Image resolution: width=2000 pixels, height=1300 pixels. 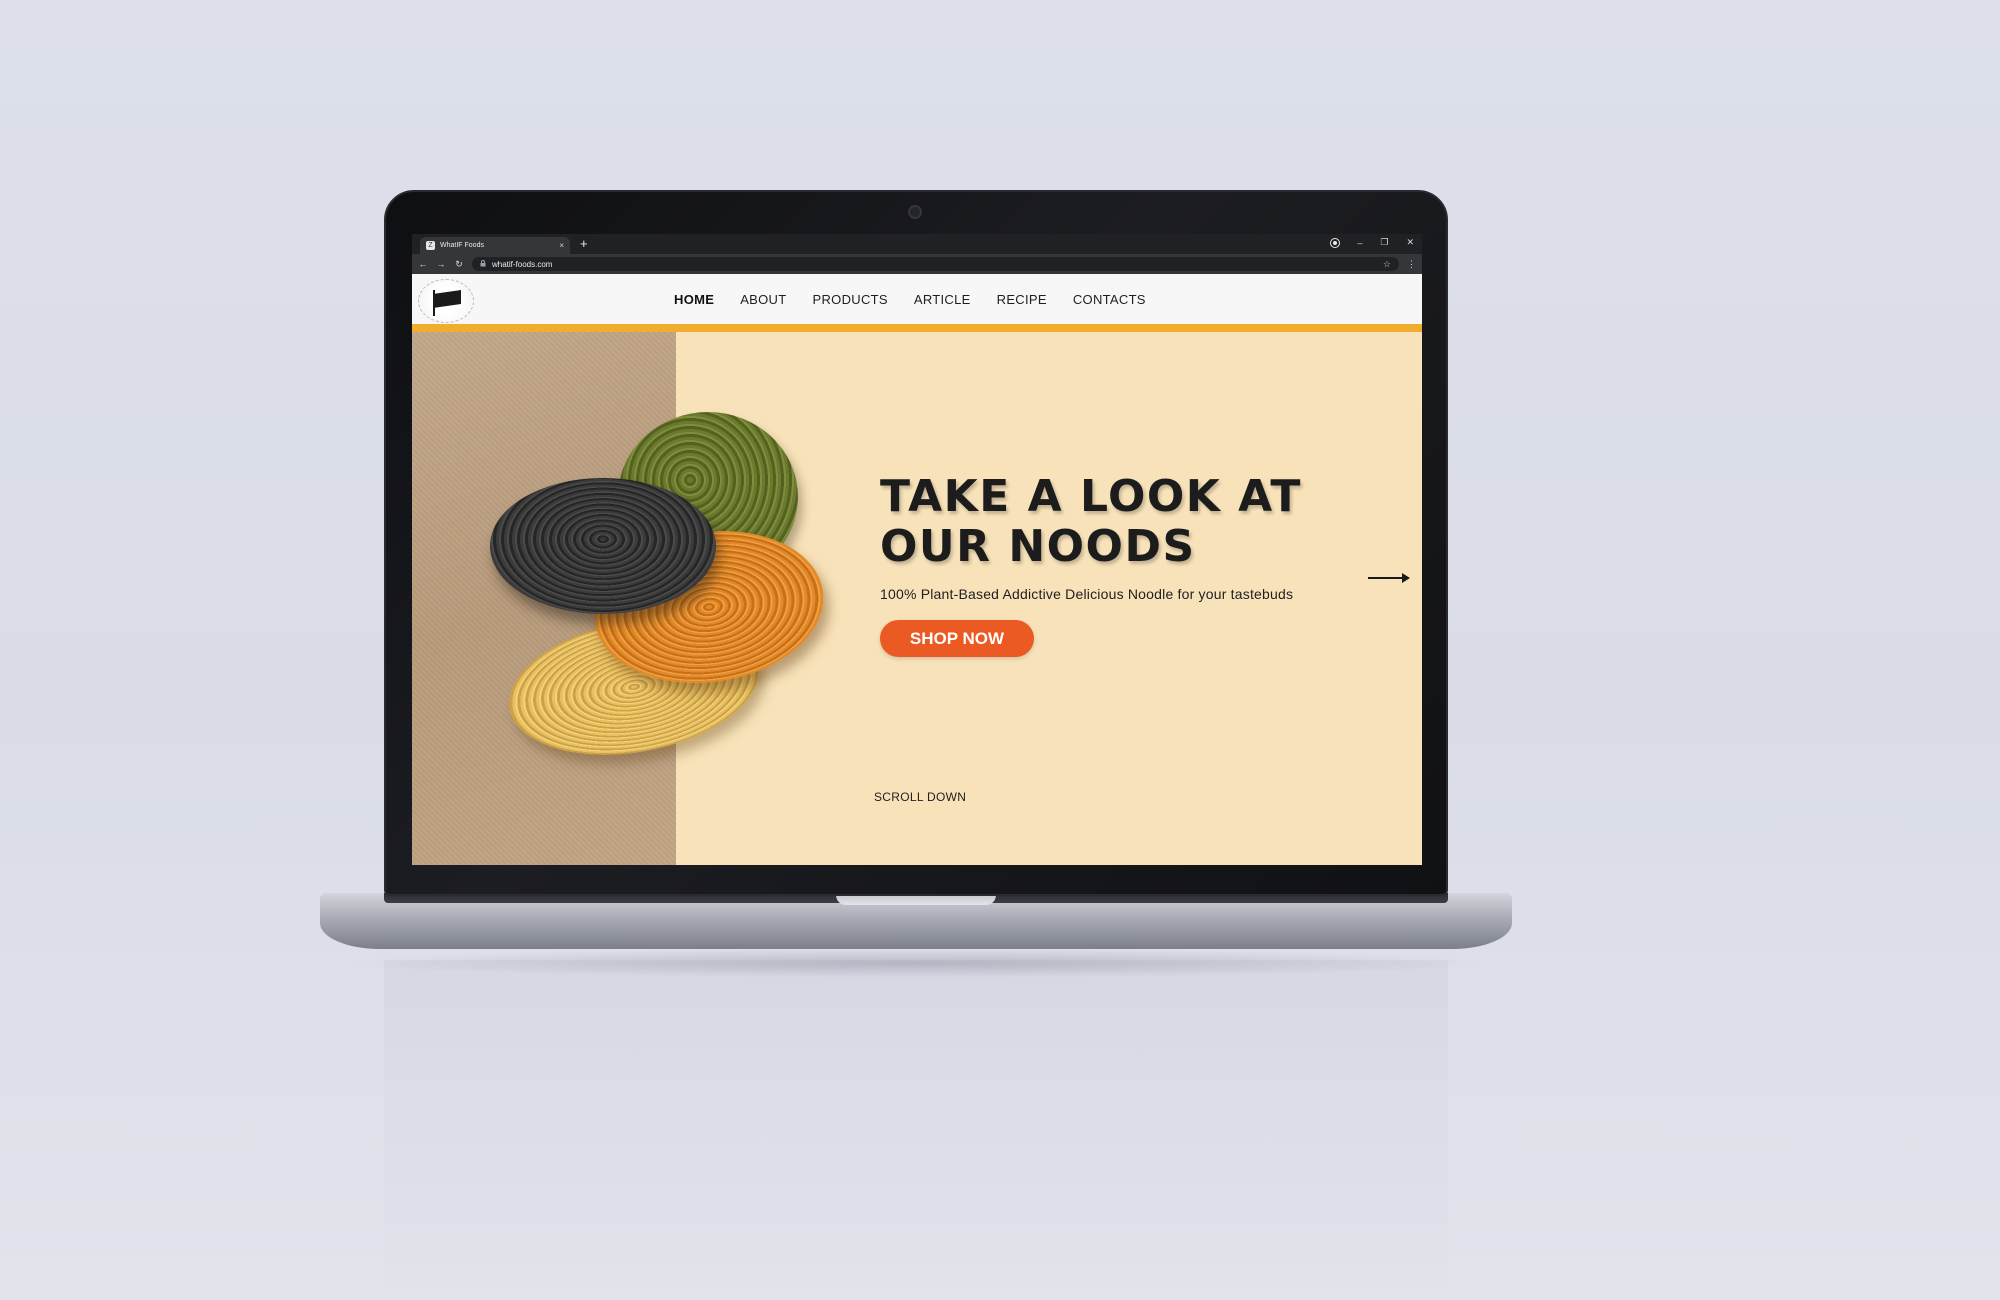 I want to click on tab-close-icon: ×, so click(x=561, y=245).